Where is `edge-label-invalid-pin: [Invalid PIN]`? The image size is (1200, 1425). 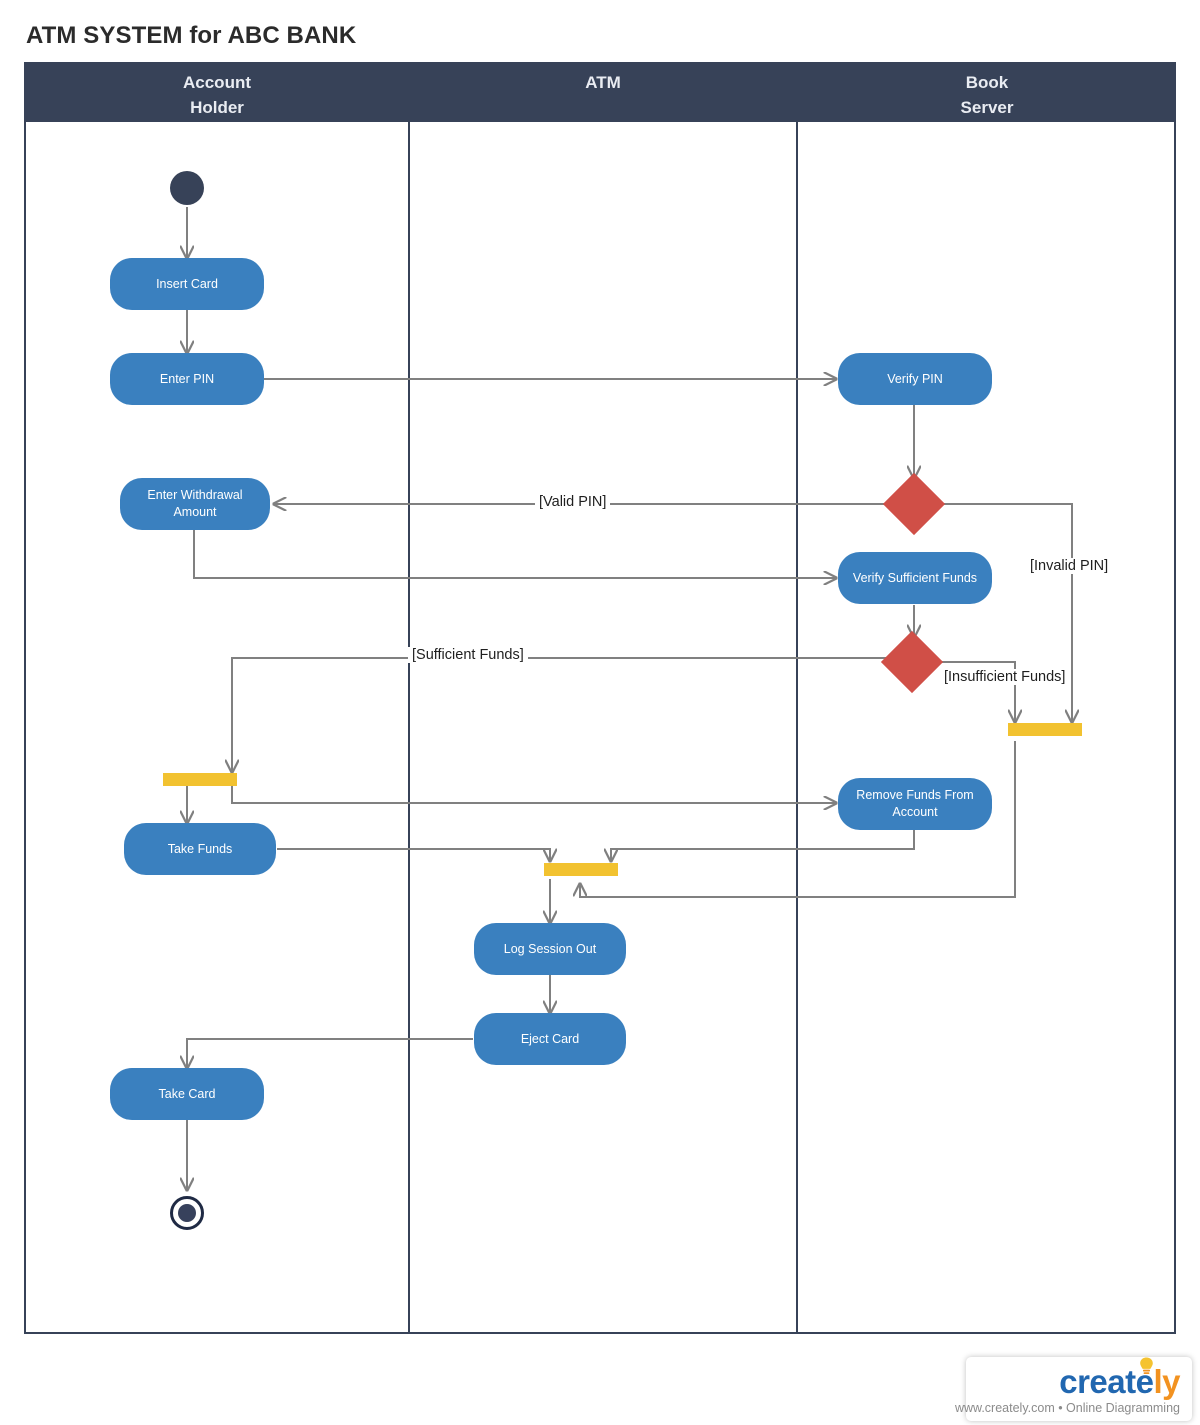 edge-label-invalid-pin: [Invalid PIN] is located at coordinates (1069, 566).